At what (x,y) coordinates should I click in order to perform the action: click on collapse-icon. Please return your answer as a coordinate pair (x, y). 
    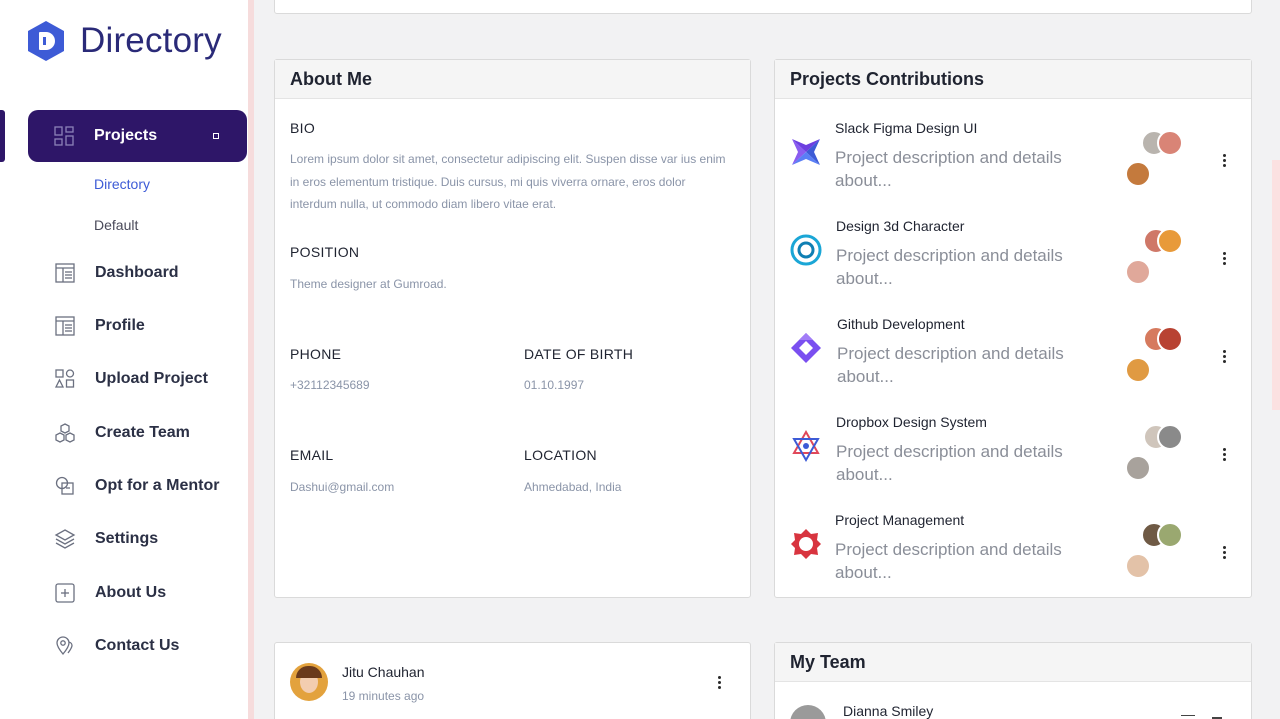
    Looking at the image, I should click on (216, 136).